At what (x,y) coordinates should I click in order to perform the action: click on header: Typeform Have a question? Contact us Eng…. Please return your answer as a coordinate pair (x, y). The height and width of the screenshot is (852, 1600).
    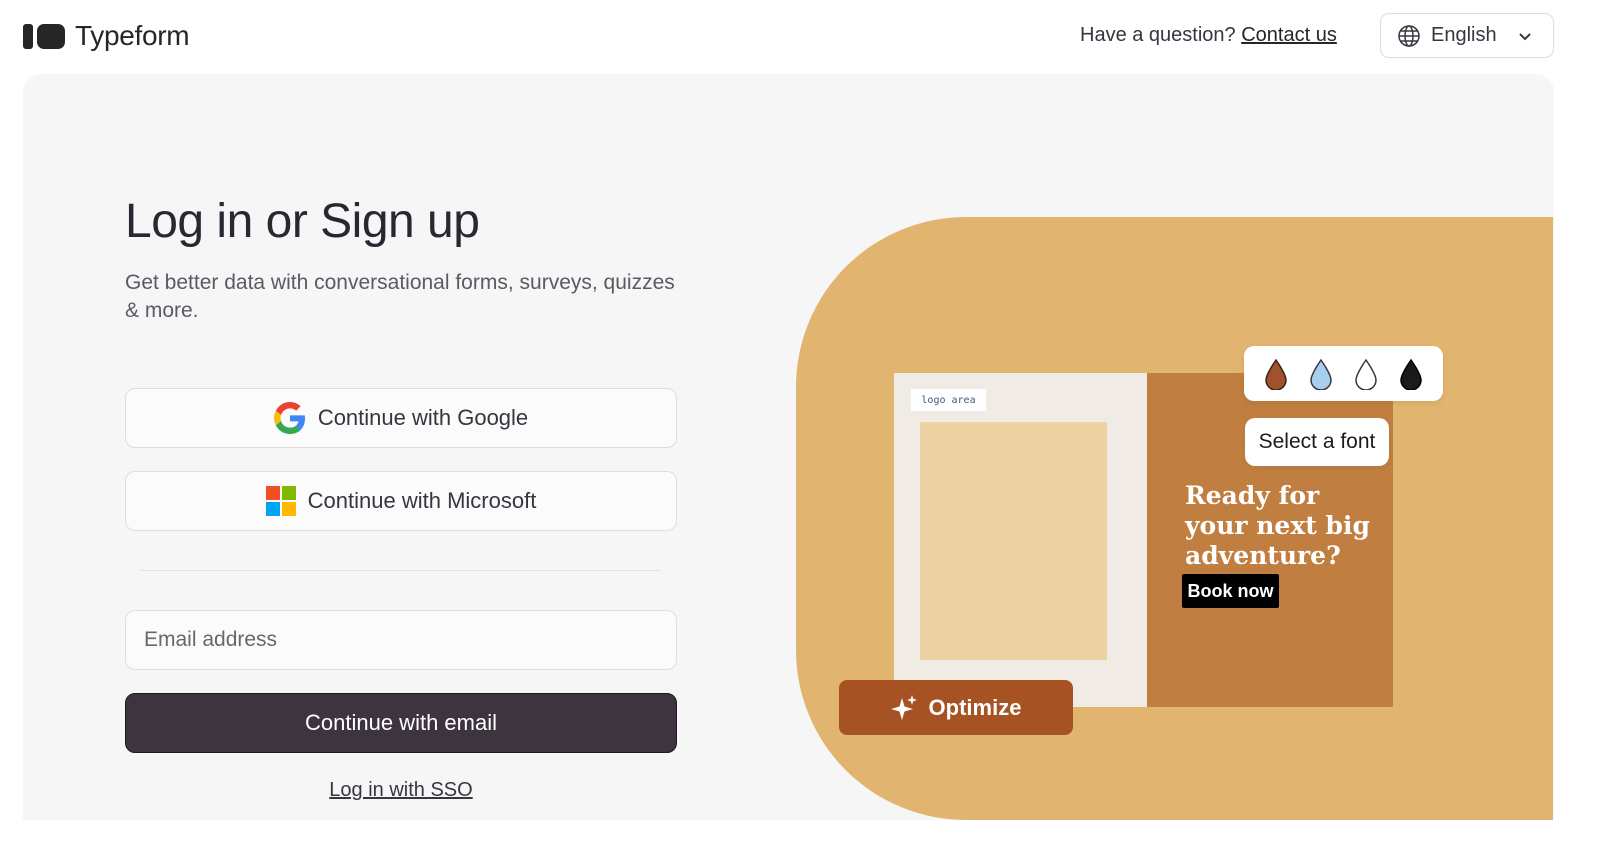
    Looking at the image, I should click on (800, 37).